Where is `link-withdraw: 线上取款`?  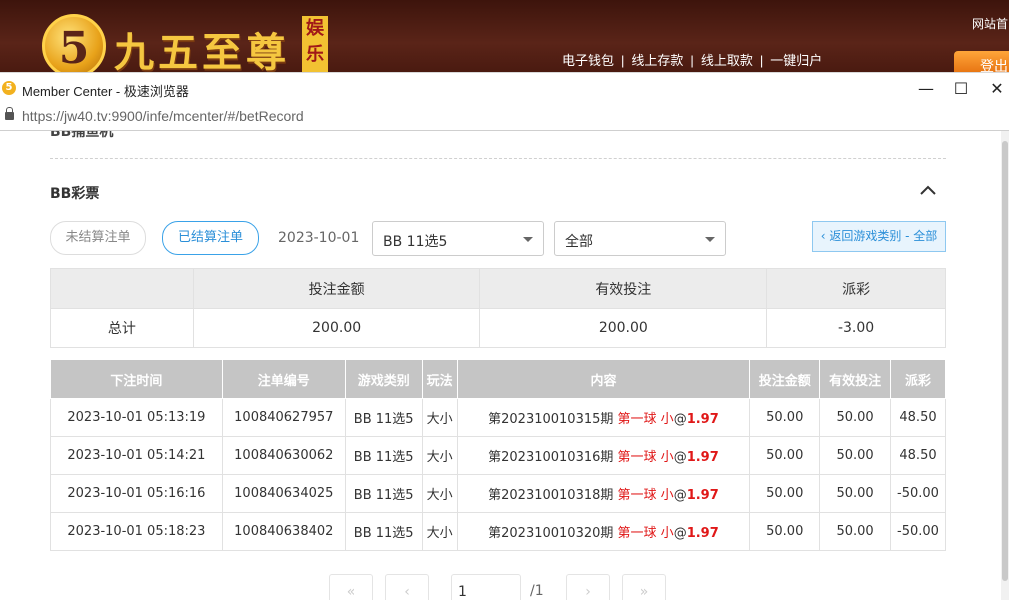 link-withdraw: 线上取款 is located at coordinates (727, 60).